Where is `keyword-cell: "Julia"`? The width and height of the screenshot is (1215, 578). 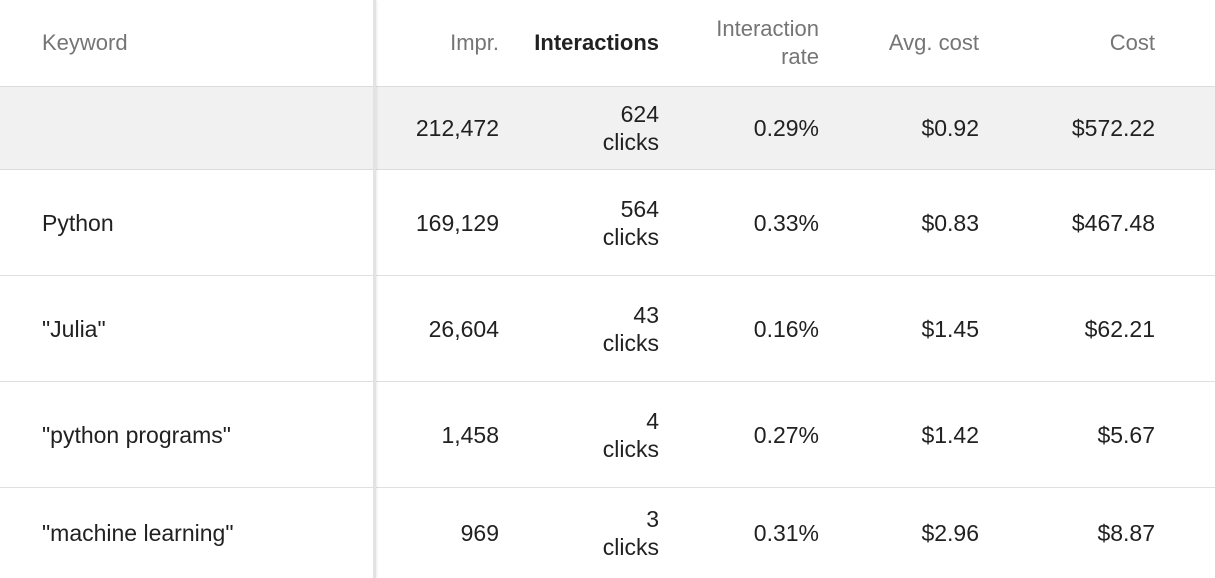 keyword-cell: "Julia" is located at coordinates (202, 328).